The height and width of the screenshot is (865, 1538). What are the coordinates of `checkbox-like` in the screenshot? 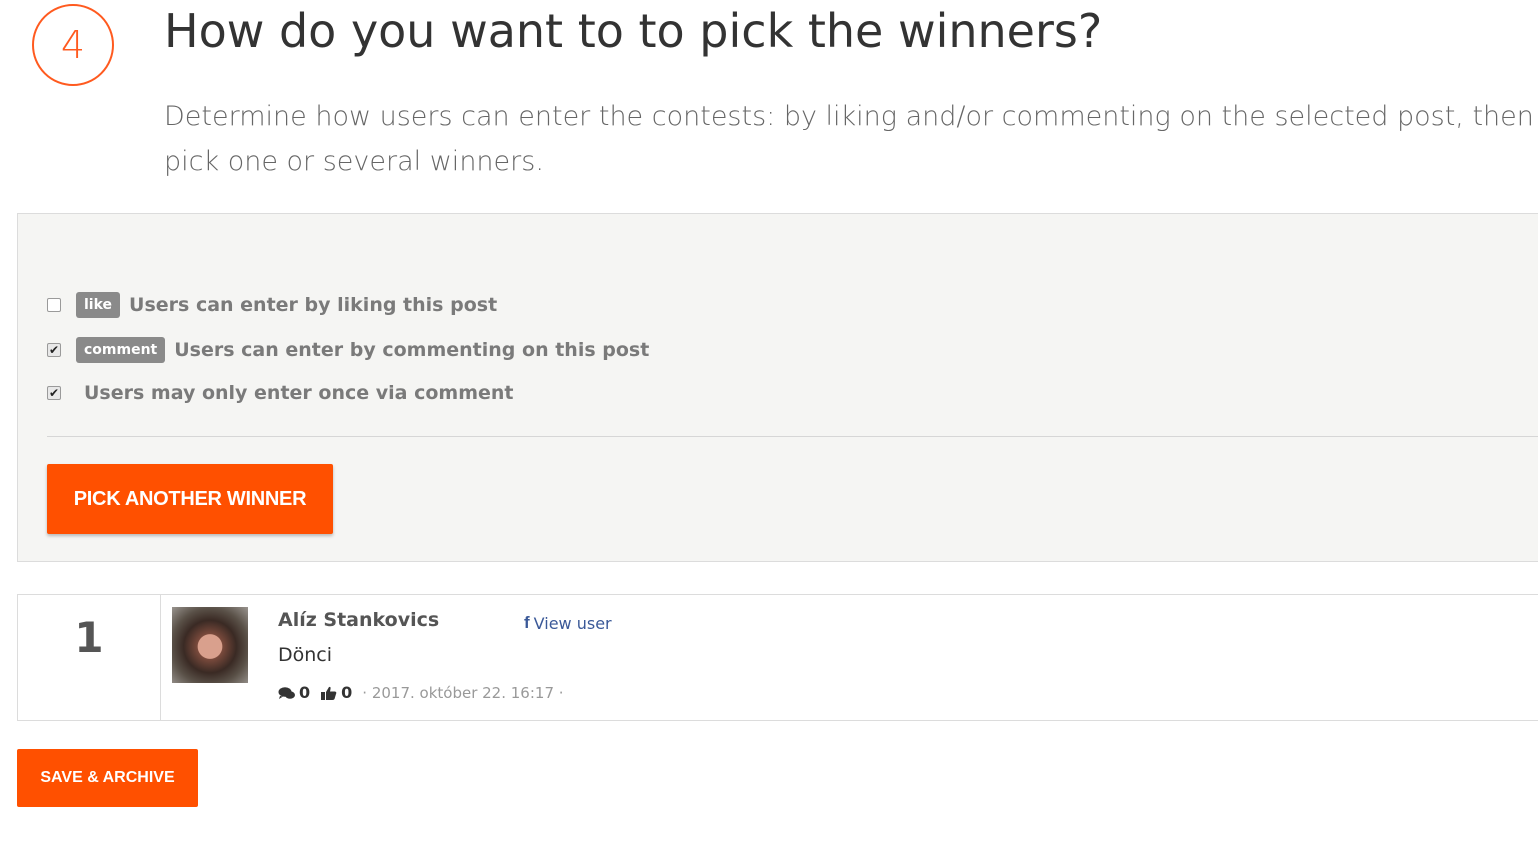 It's located at (54, 305).